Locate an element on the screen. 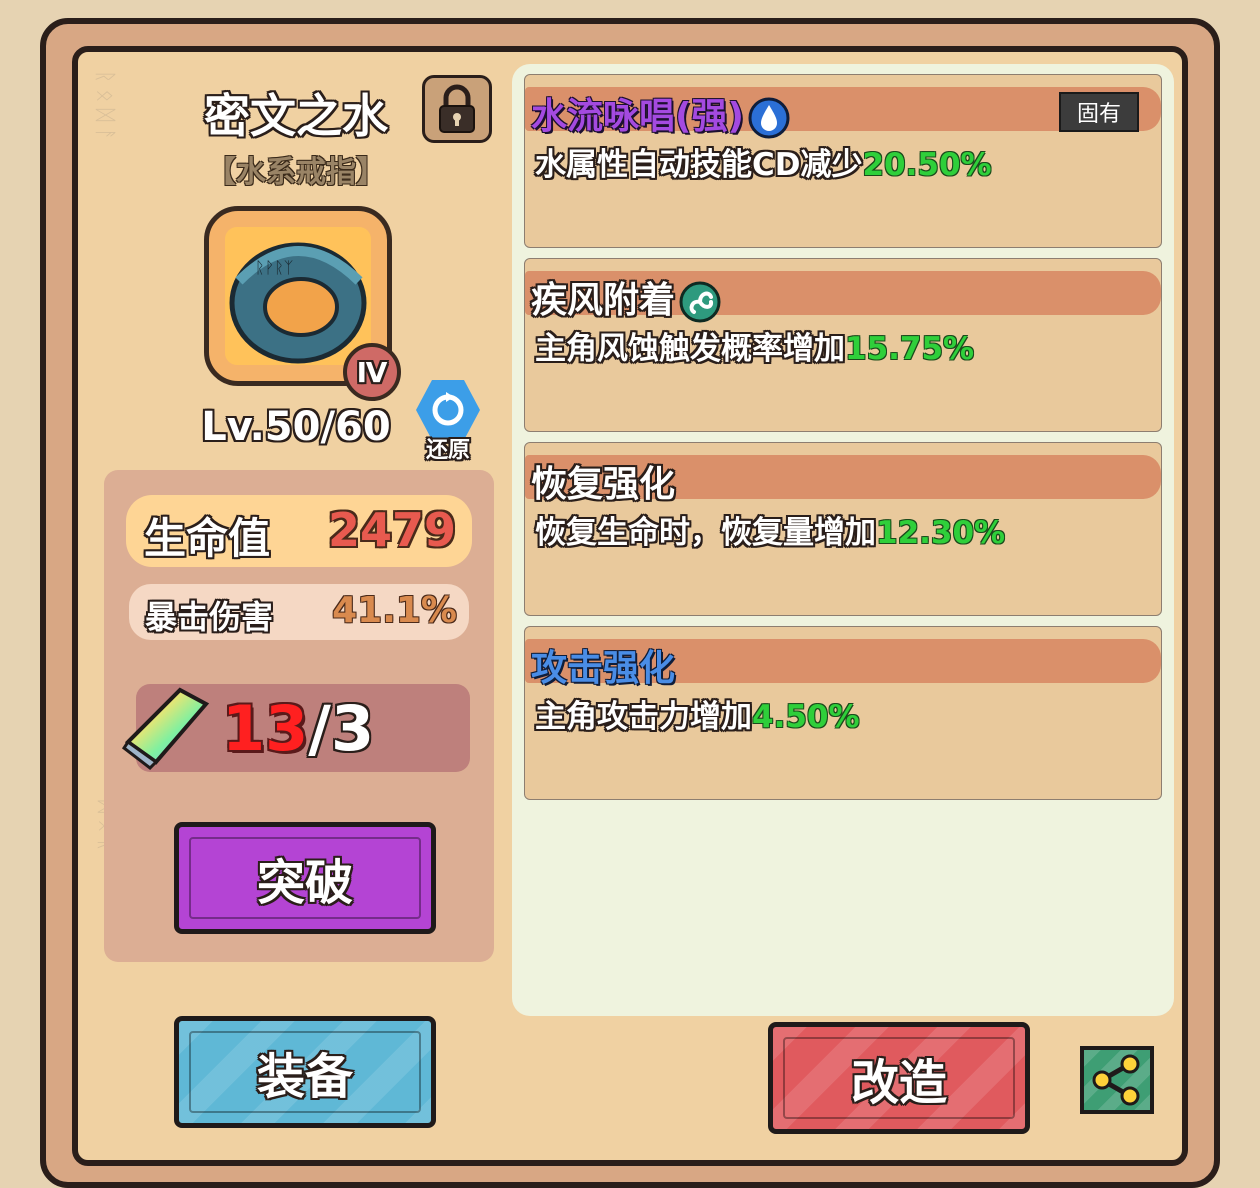  share-icon is located at coordinates (1116, 1080).